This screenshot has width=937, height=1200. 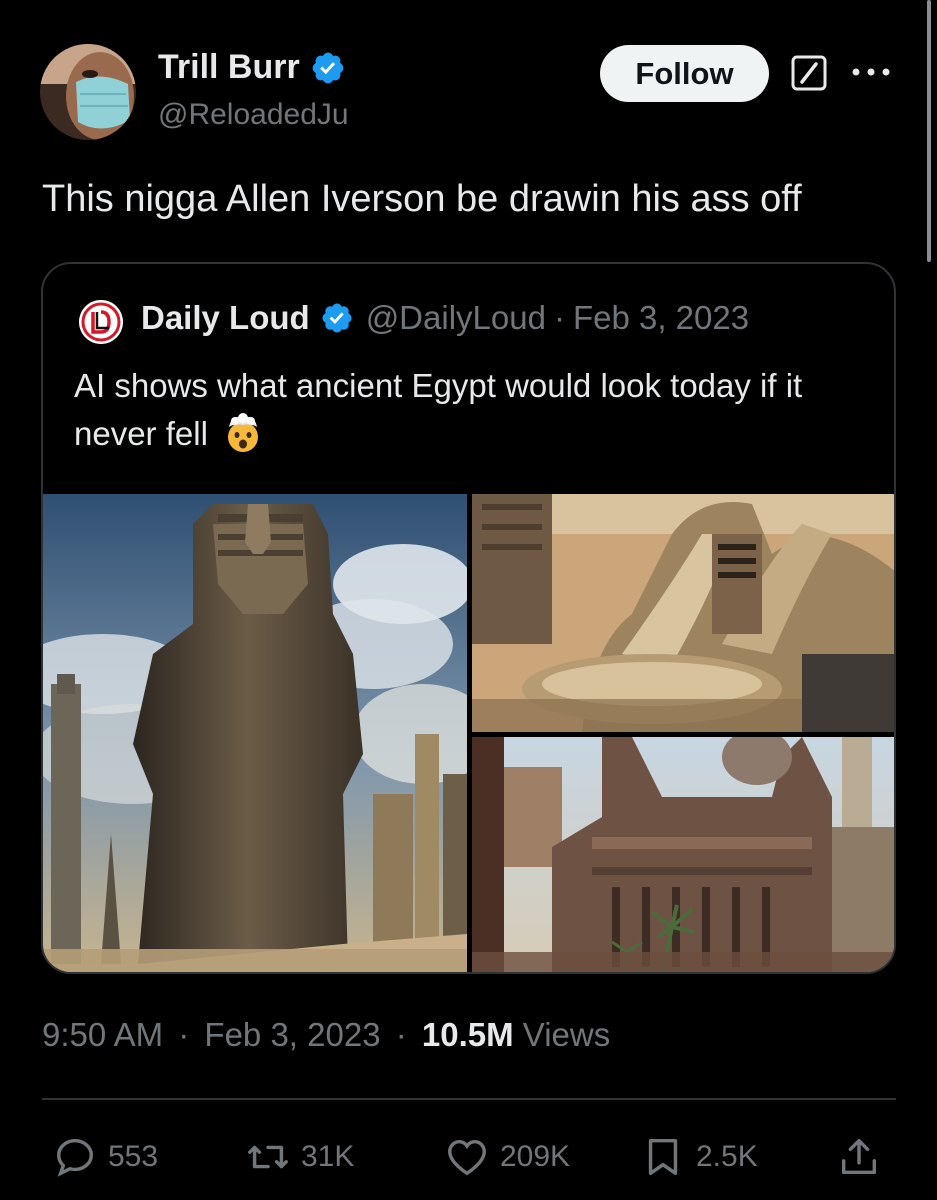 What do you see at coordinates (88, 92) in the screenshot?
I see `author-avatar` at bounding box center [88, 92].